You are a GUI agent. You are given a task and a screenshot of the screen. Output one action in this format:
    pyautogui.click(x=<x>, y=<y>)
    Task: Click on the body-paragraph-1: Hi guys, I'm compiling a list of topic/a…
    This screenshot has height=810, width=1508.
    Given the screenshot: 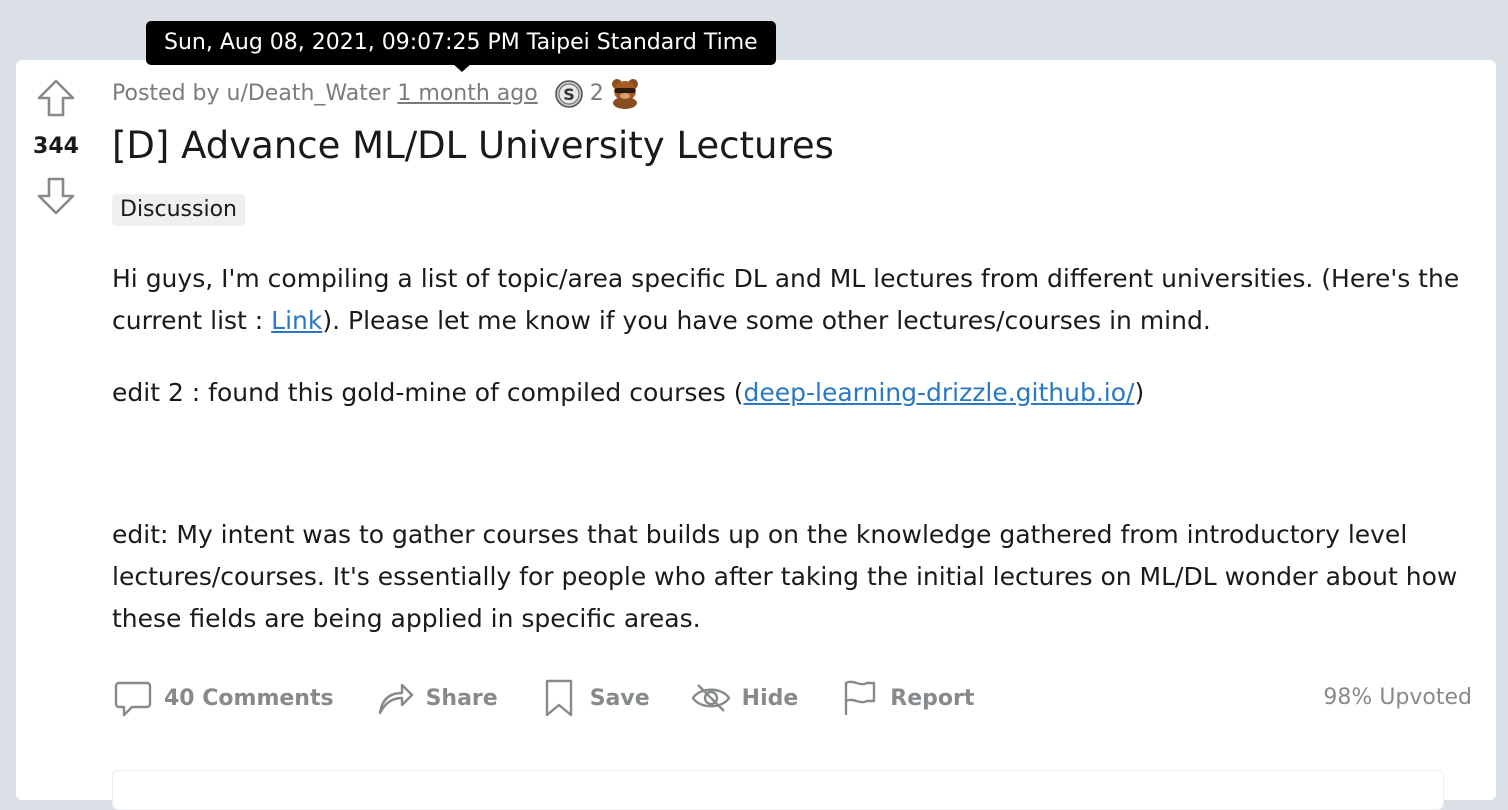 What is the action you would take?
    pyautogui.click(x=792, y=300)
    